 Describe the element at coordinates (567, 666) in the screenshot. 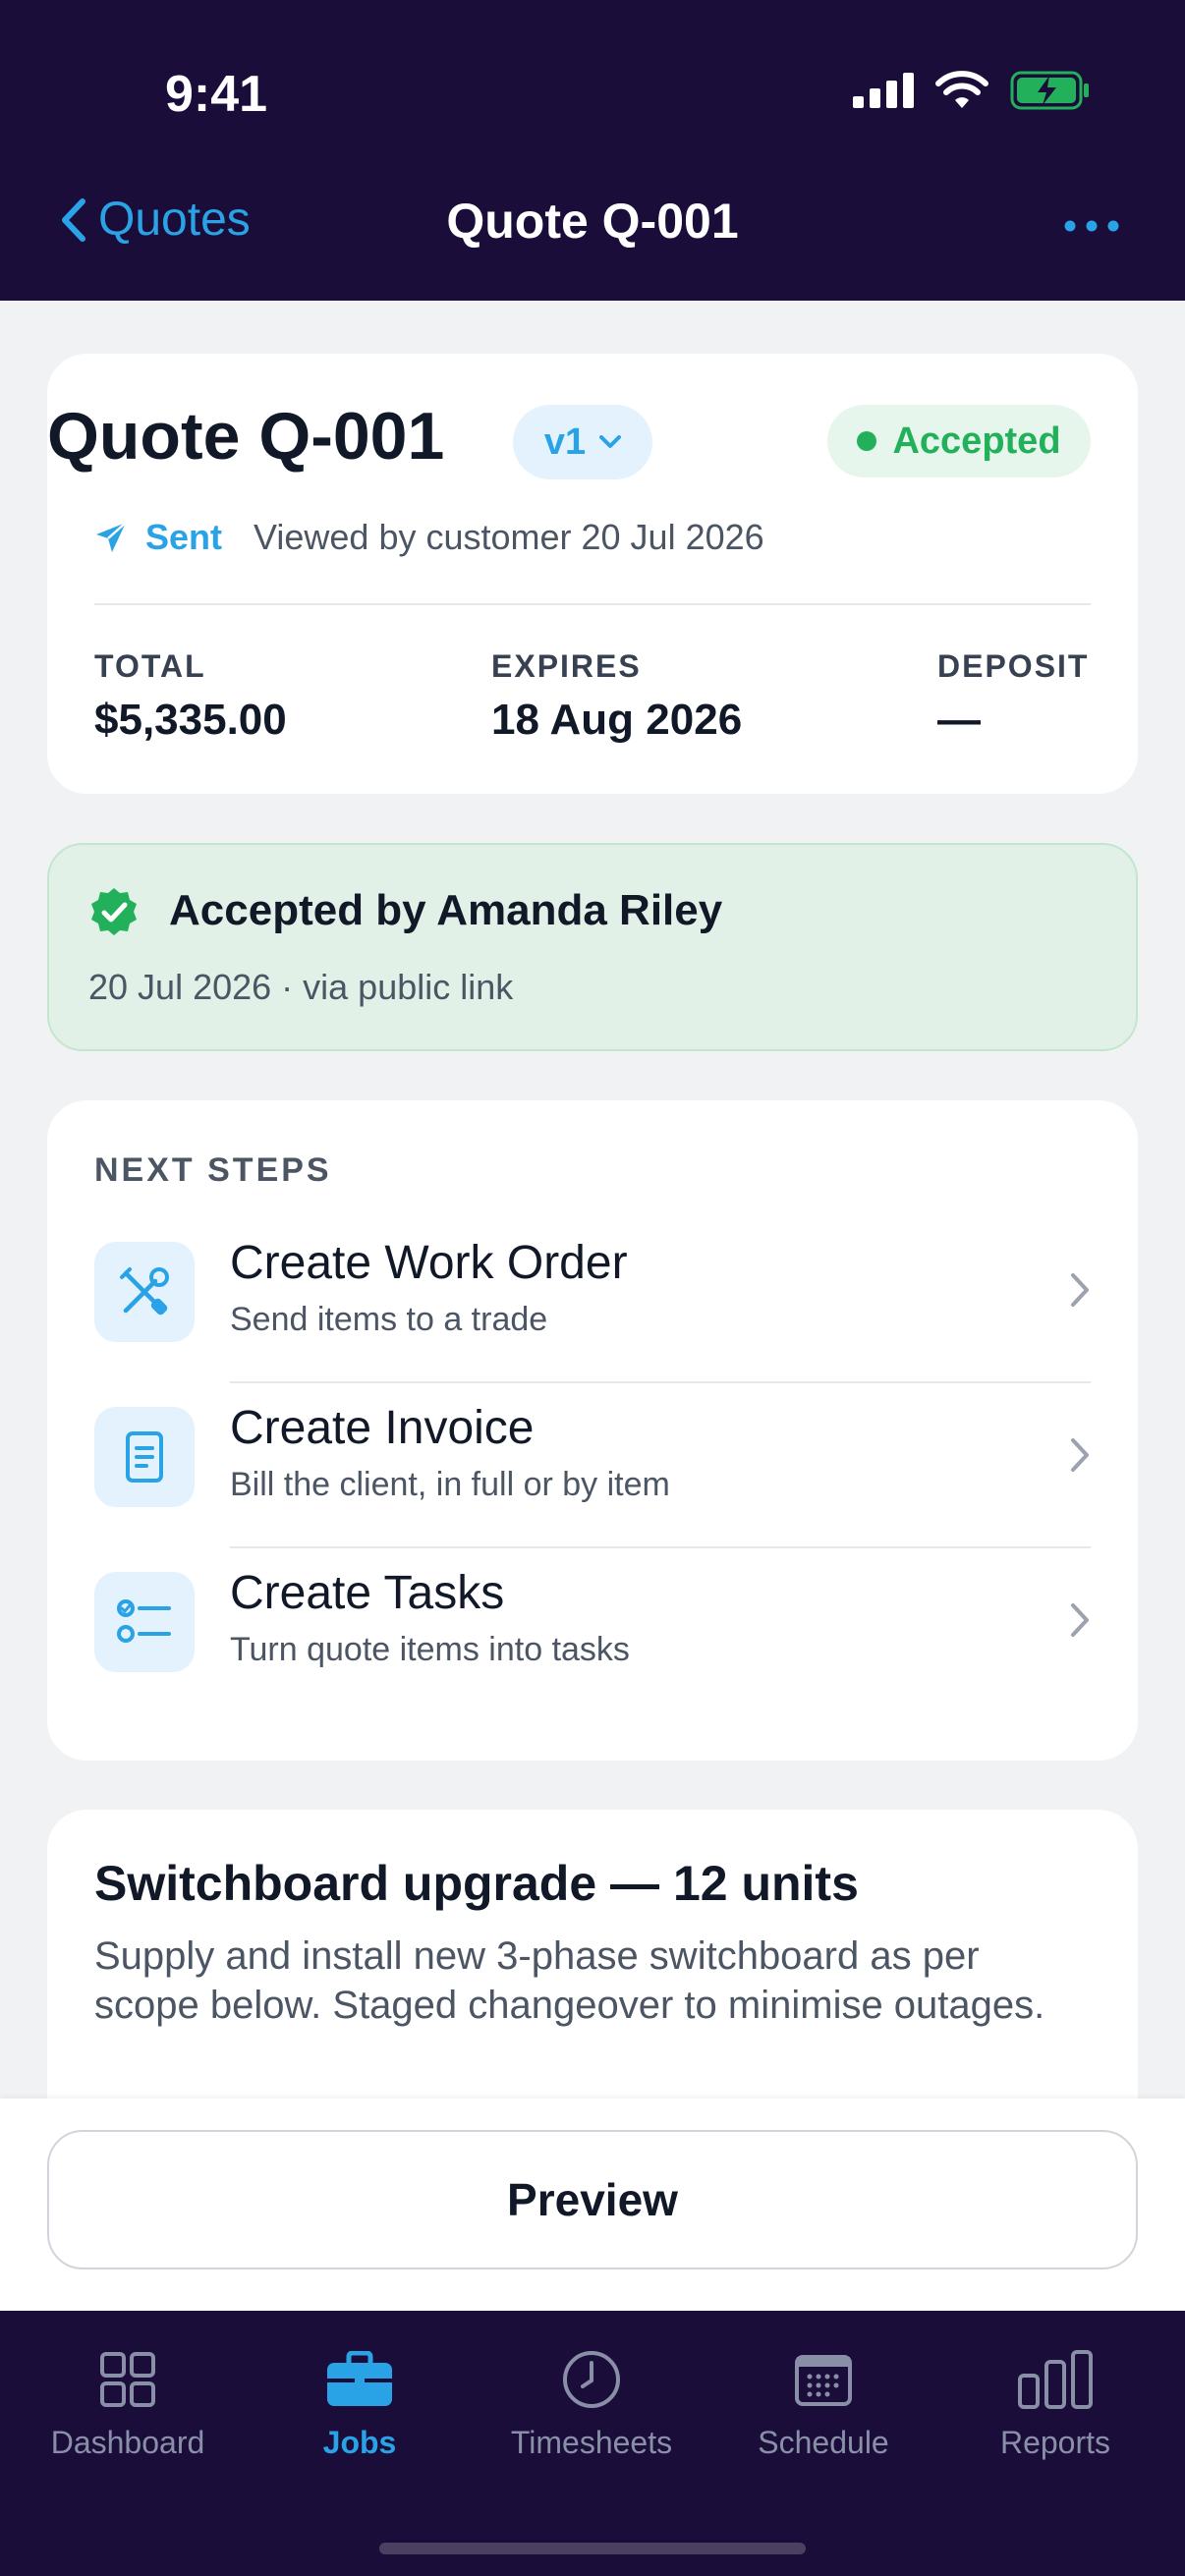

I see `expires-label: EXPIRES` at that location.